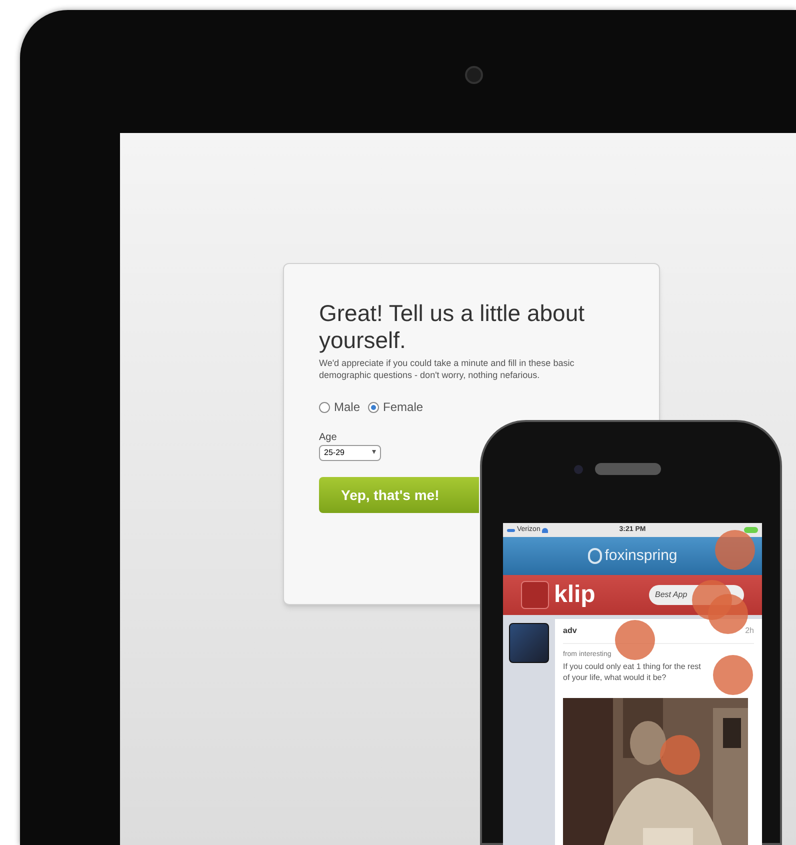  Describe the element at coordinates (575, 595) in the screenshot. I see `header-title: klip` at that location.